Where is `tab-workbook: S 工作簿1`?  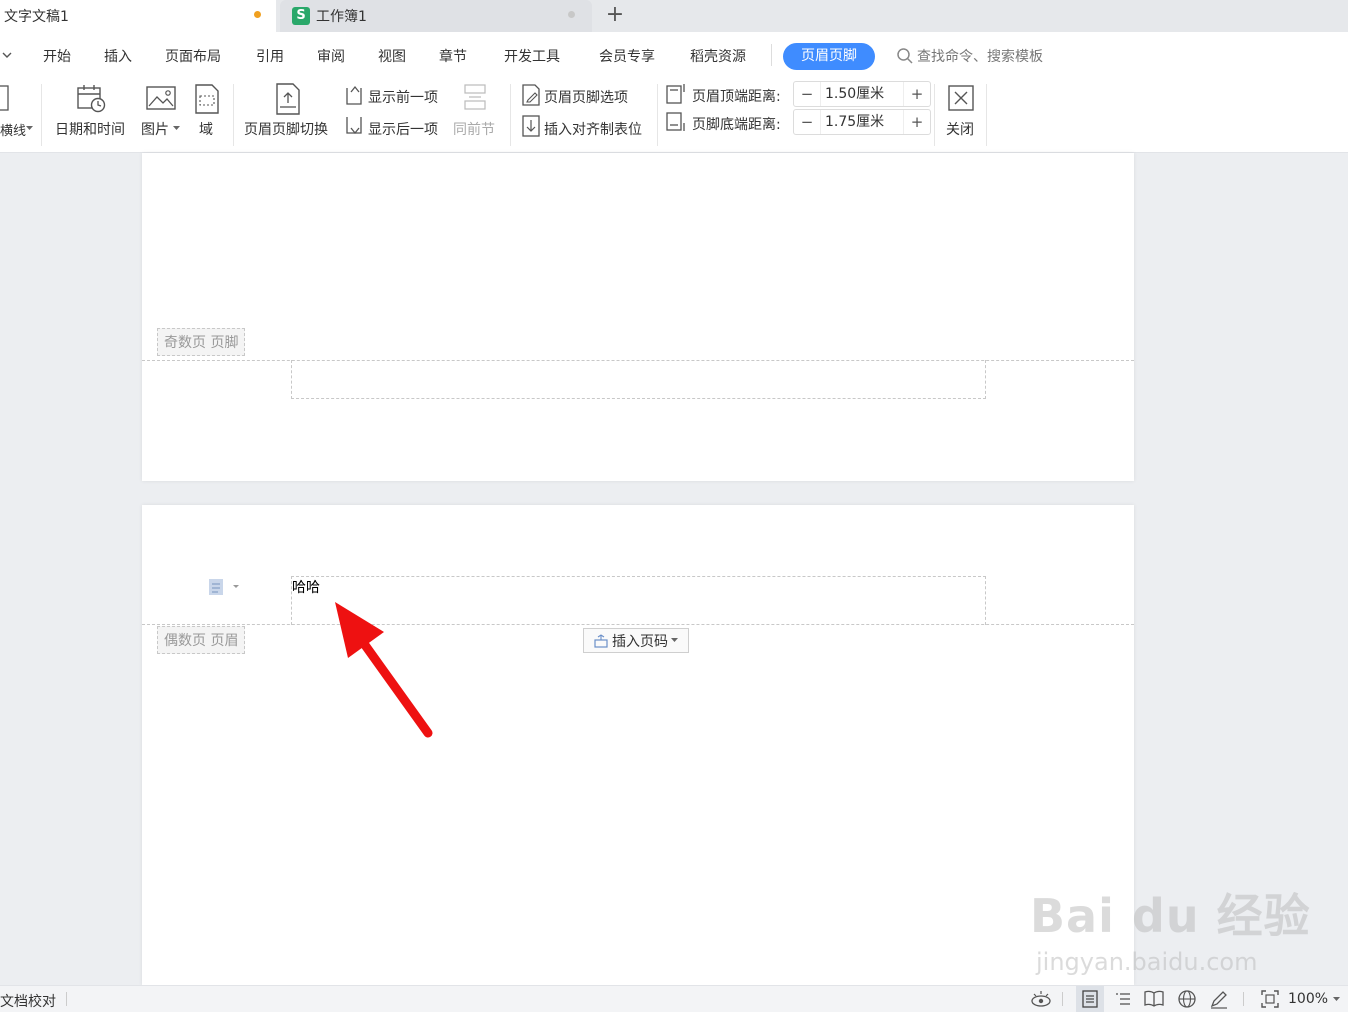
tab-workbook: S 工作簿1 is located at coordinates (436, 16).